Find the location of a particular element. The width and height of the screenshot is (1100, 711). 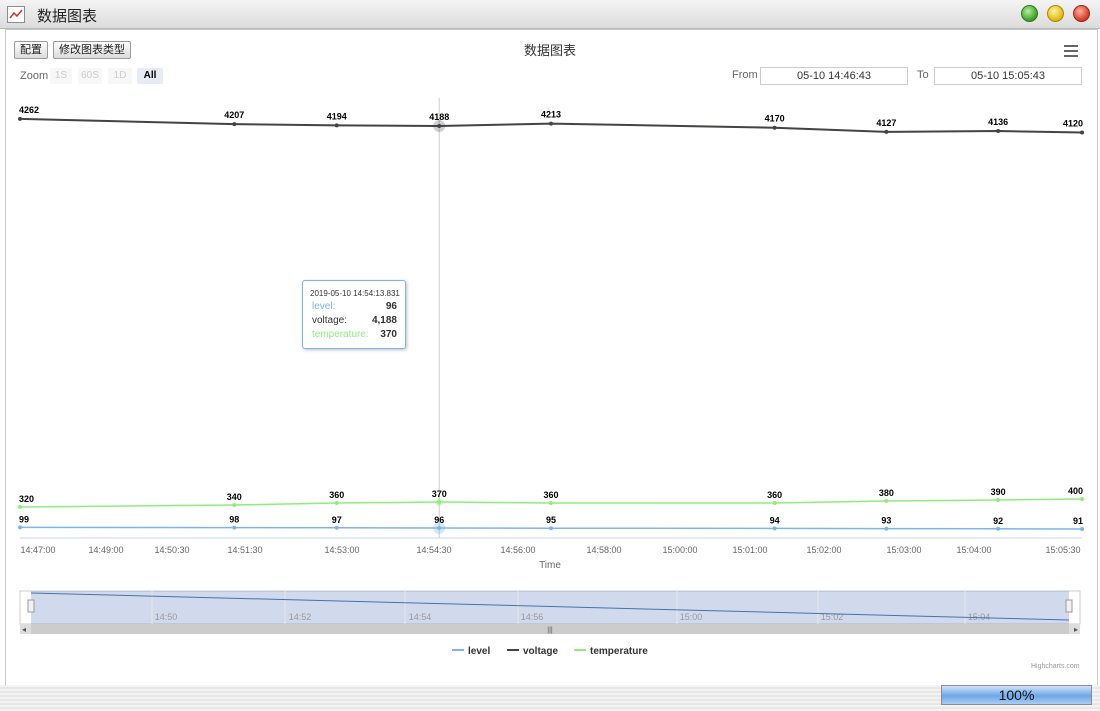

tooltip-temperature-value: 370 is located at coordinates (388, 334).